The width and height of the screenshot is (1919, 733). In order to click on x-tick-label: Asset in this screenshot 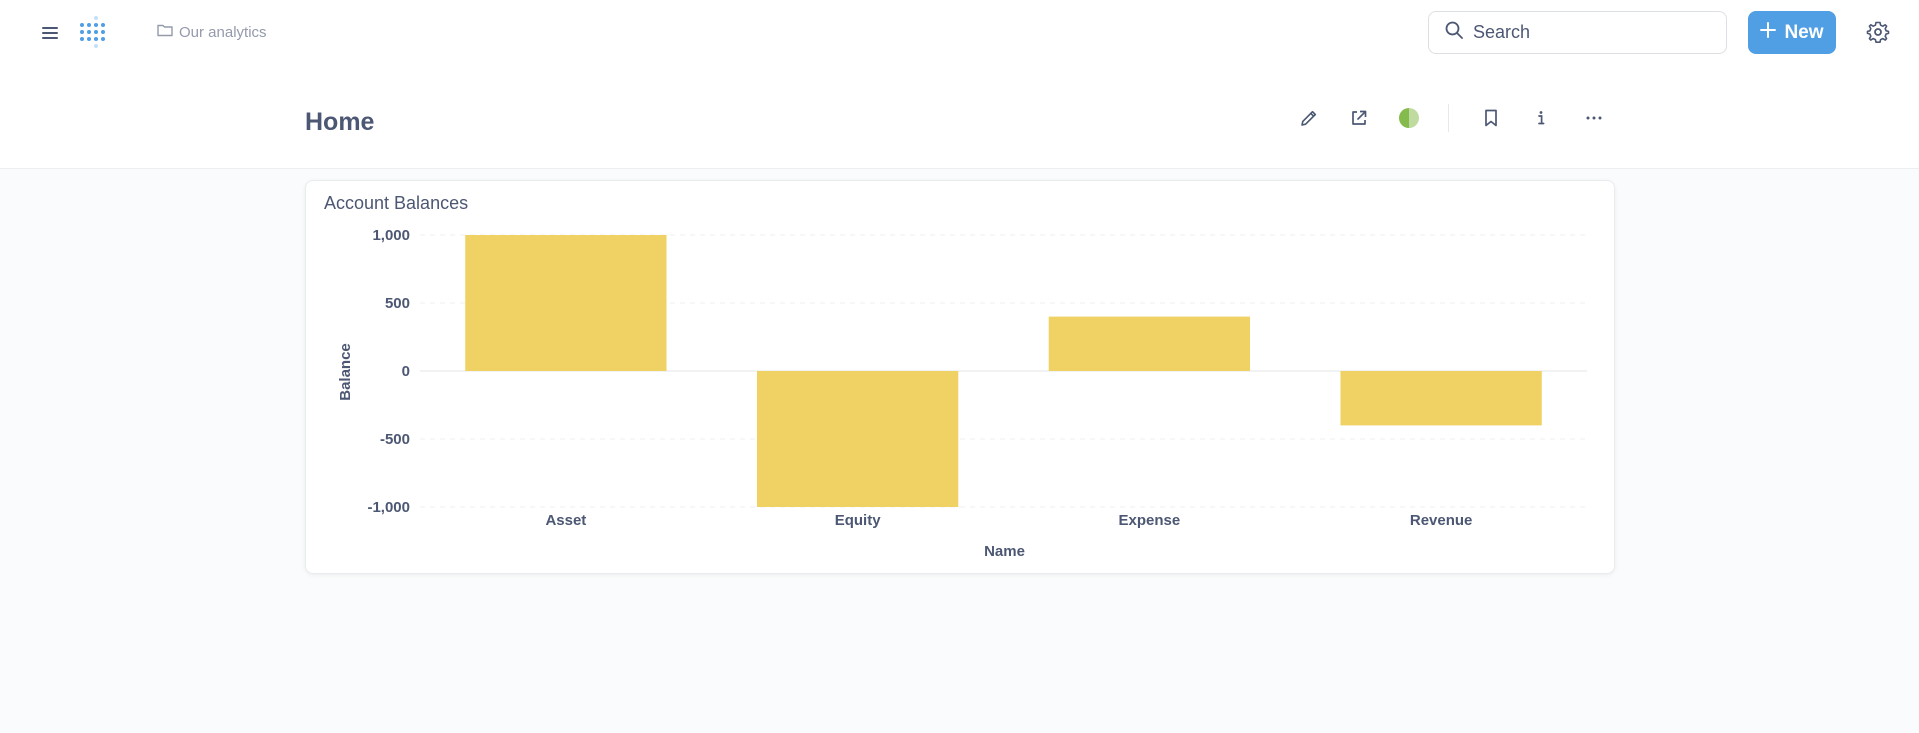, I will do `click(565, 520)`.